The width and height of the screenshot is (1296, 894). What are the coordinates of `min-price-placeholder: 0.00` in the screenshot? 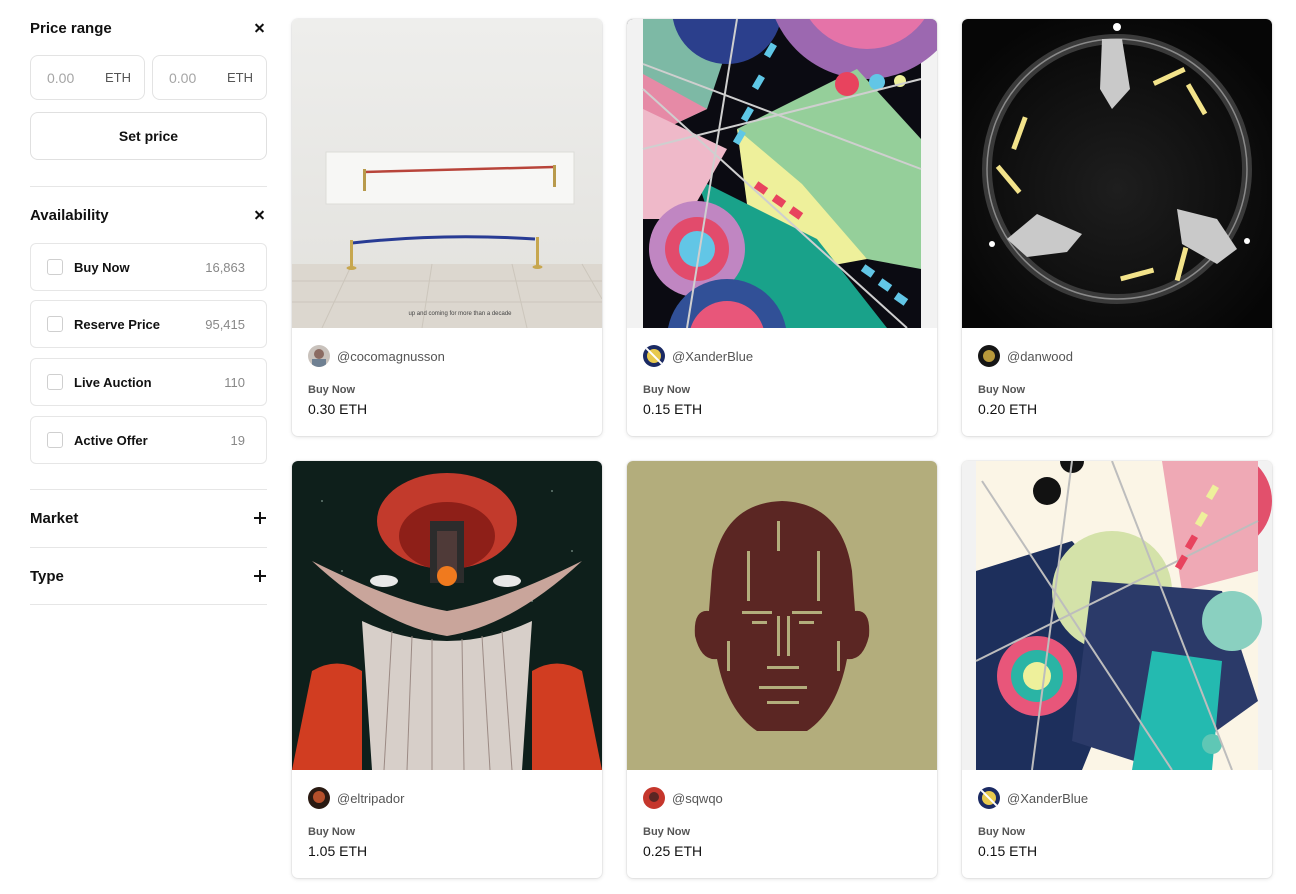 It's located at (61, 77).